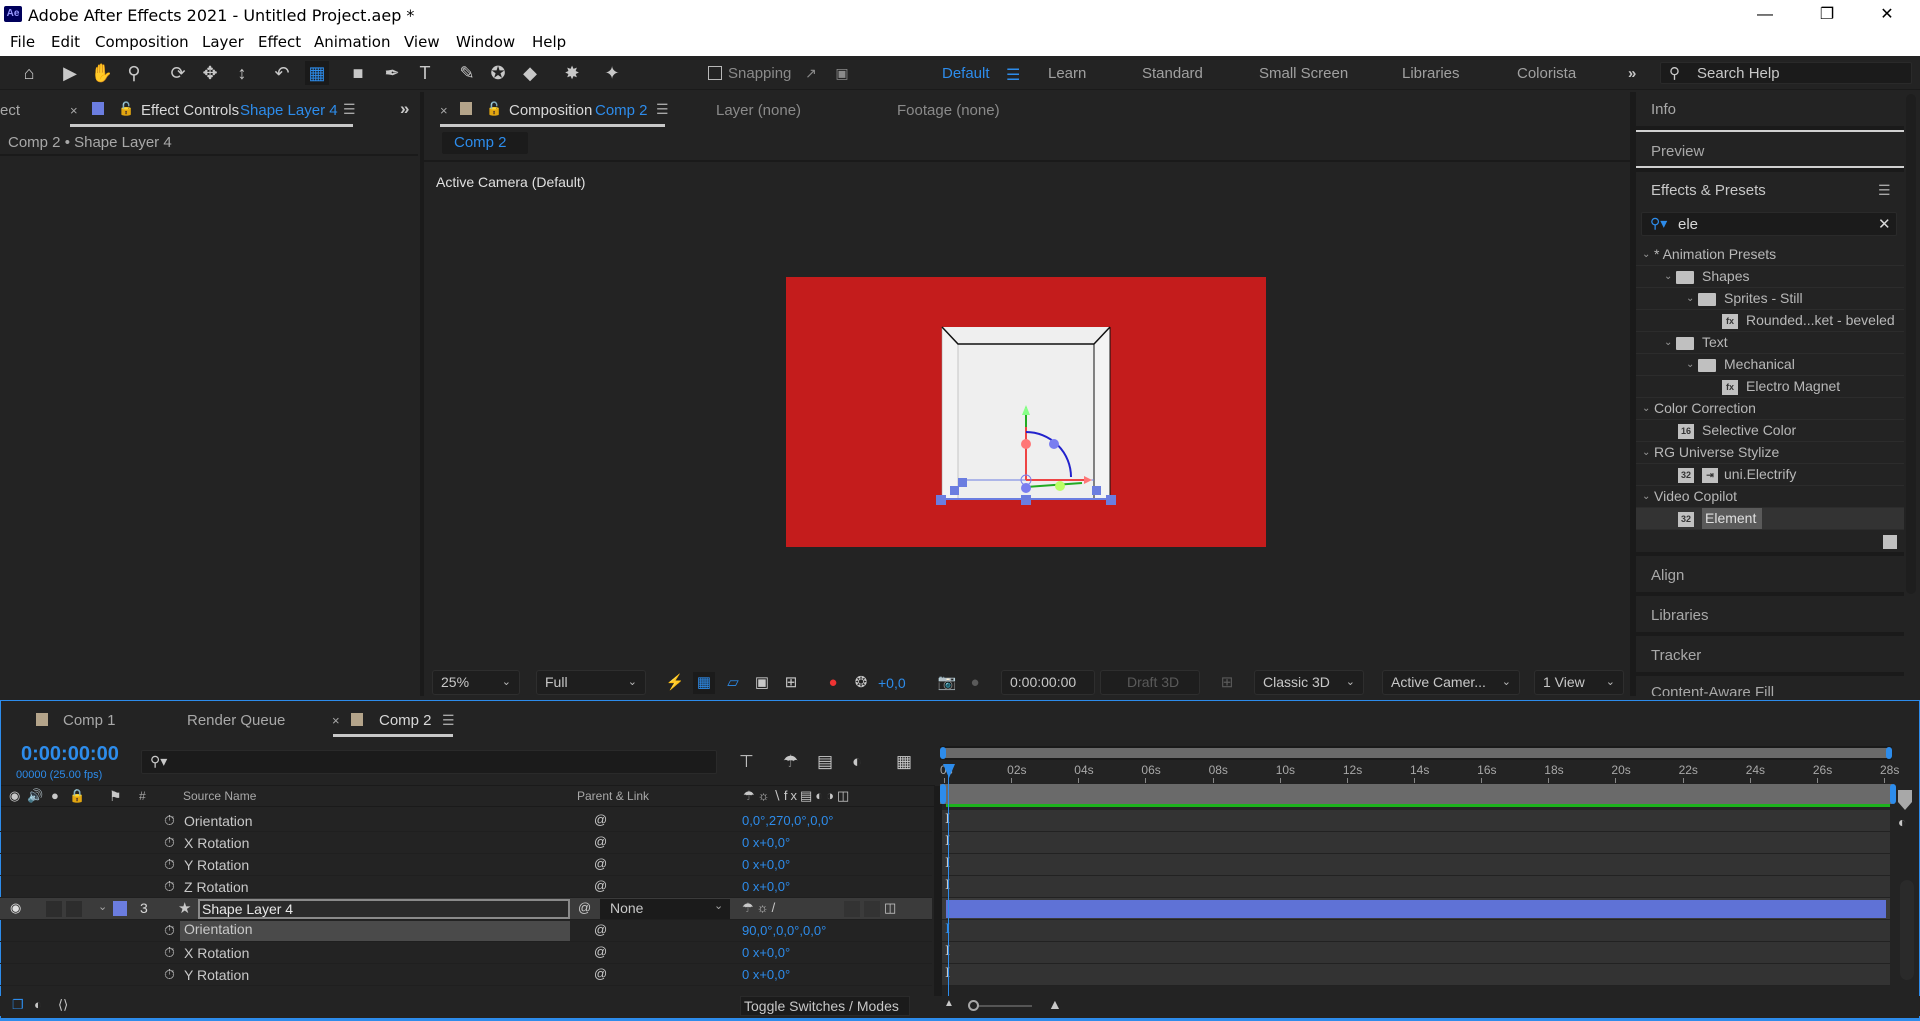 The width and height of the screenshot is (1920, 1021). I want to click on timeline-vertical-scrollbar, so click(1907, 930).